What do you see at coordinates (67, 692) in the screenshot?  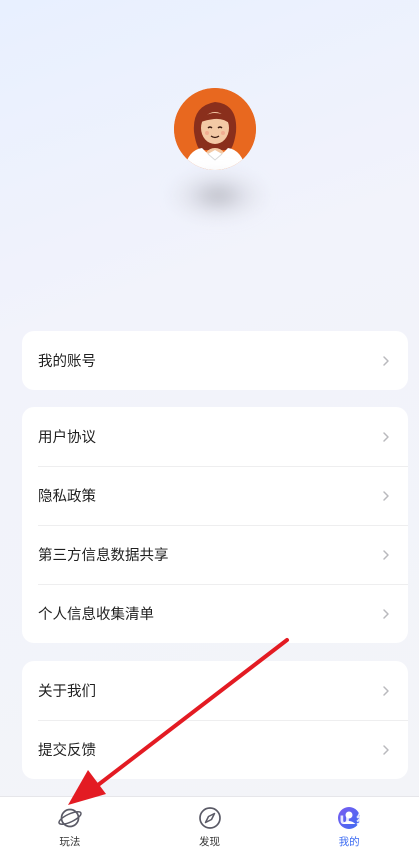 I see `menu-item-label: 关于我们` at bounding box center [67, 692].